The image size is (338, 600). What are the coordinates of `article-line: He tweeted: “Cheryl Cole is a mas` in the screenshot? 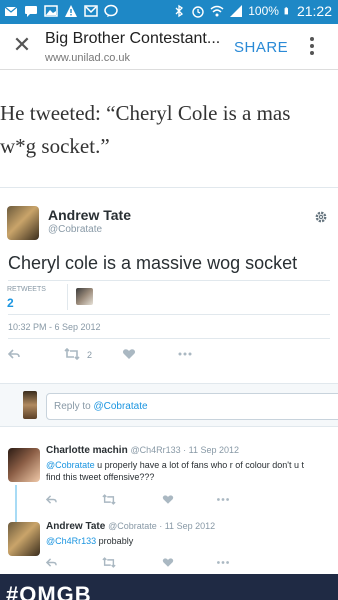 It's located at (145, 113).